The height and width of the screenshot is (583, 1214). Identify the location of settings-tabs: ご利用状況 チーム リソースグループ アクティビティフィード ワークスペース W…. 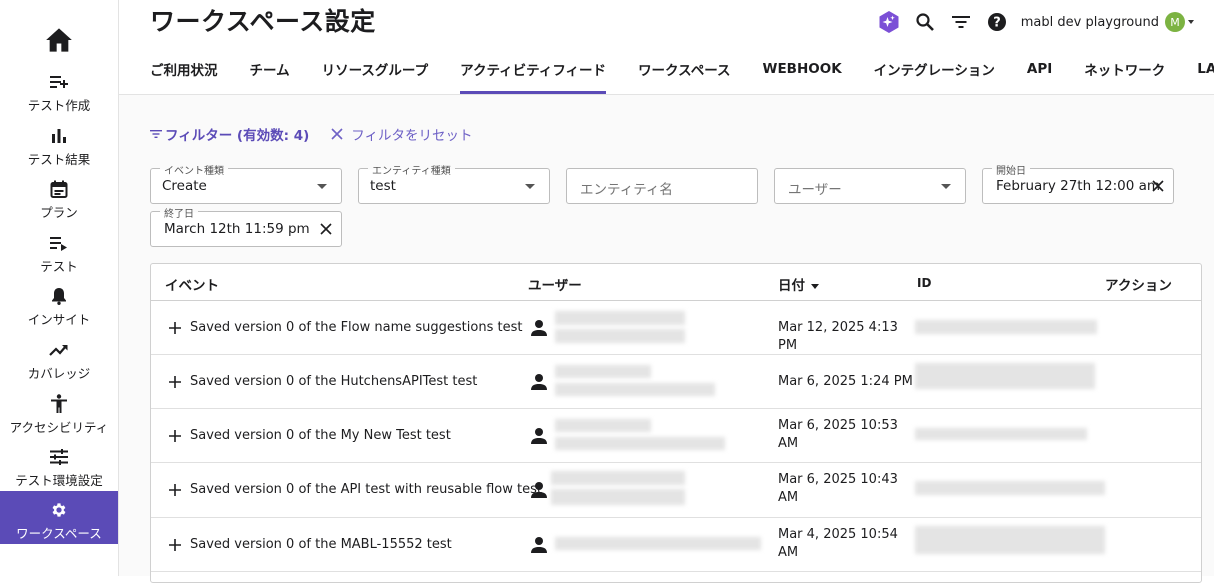
(674, 69).